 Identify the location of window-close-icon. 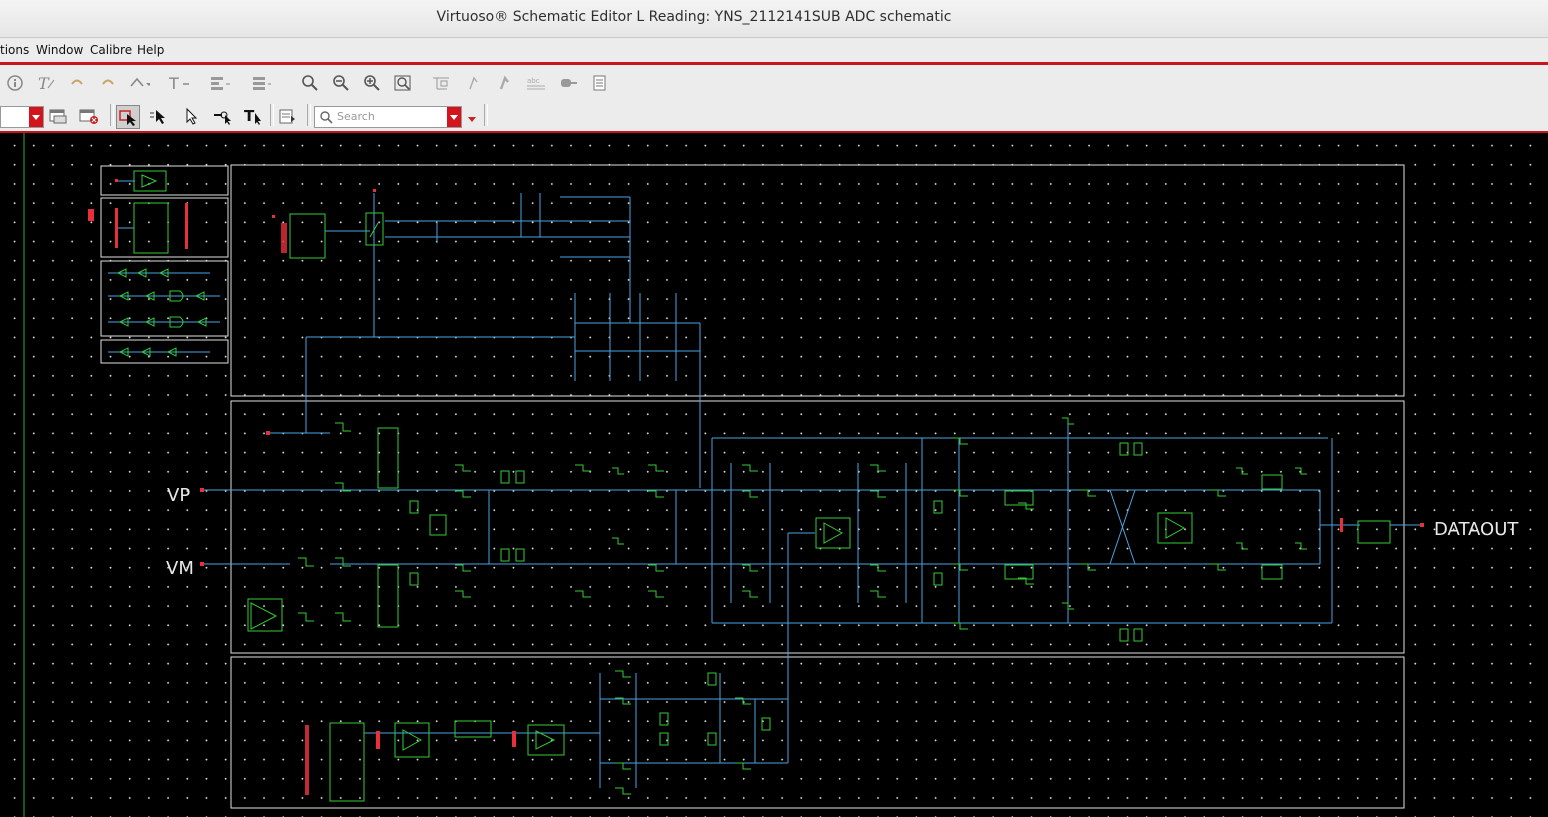
(89, 116).